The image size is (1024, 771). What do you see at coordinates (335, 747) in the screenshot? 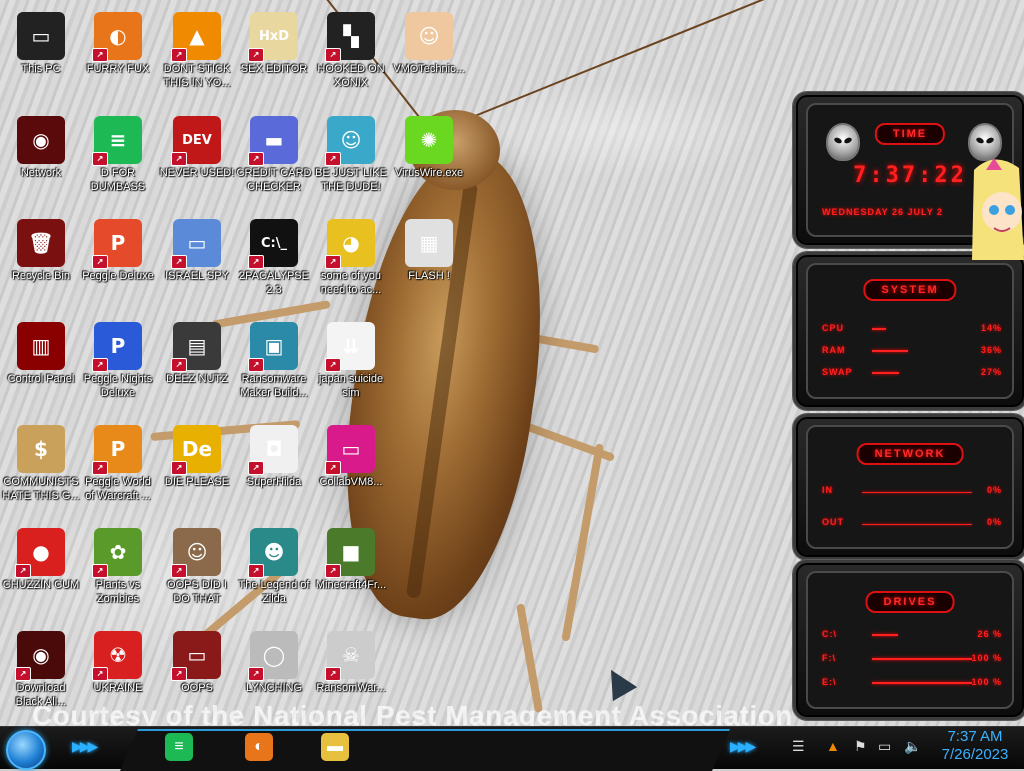
I see `explorer-app: ▬` at bounding box center [335, 747].